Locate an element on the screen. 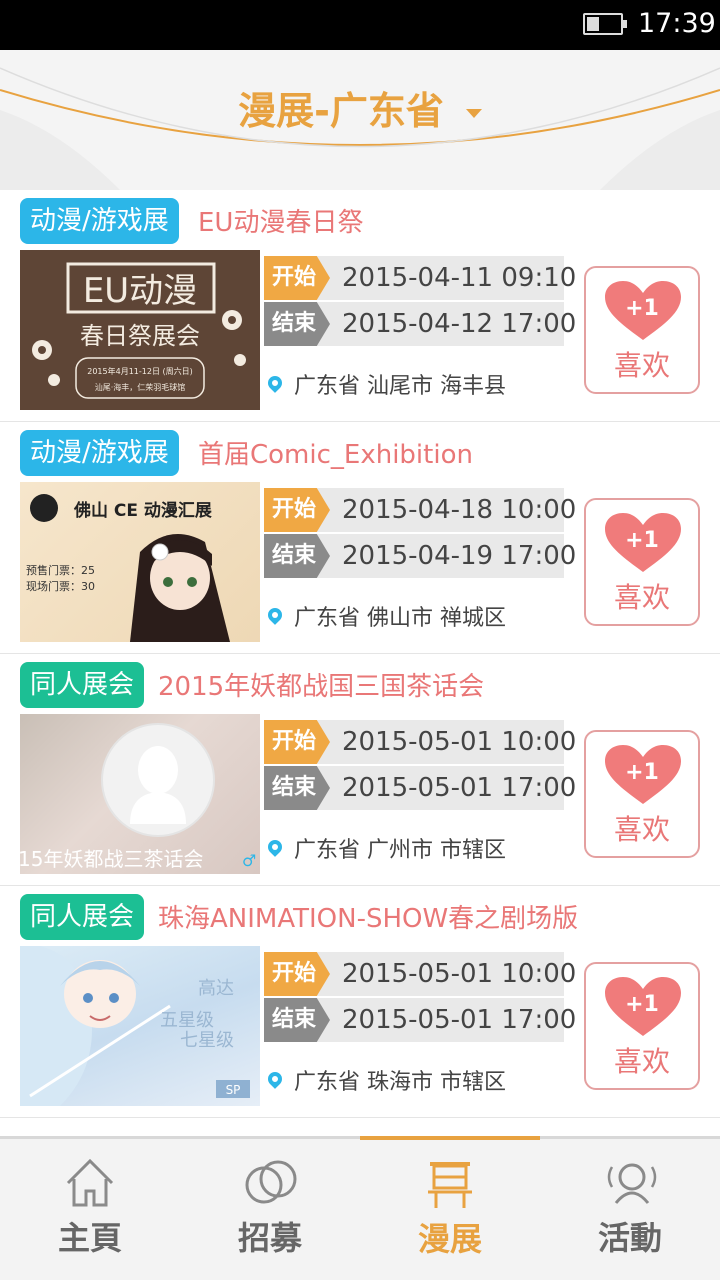 Image resolution: width=720 pixels, height=1280 pixels. exhibition-icon is located at coordinates (450, 1185).